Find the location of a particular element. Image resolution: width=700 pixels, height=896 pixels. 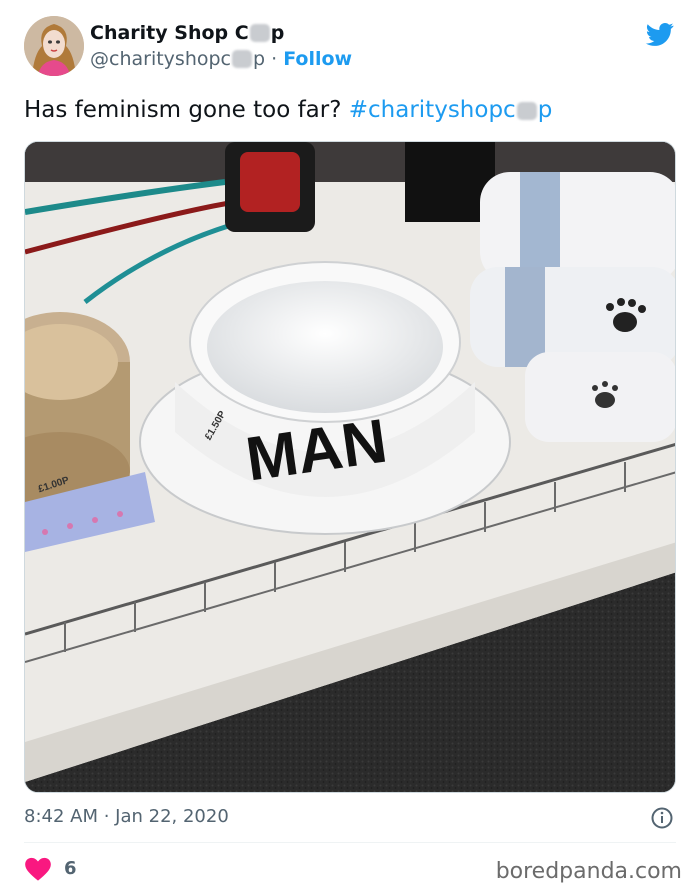

handle-row: @charityshopc p · Follow is located at coordinates (221, 59).